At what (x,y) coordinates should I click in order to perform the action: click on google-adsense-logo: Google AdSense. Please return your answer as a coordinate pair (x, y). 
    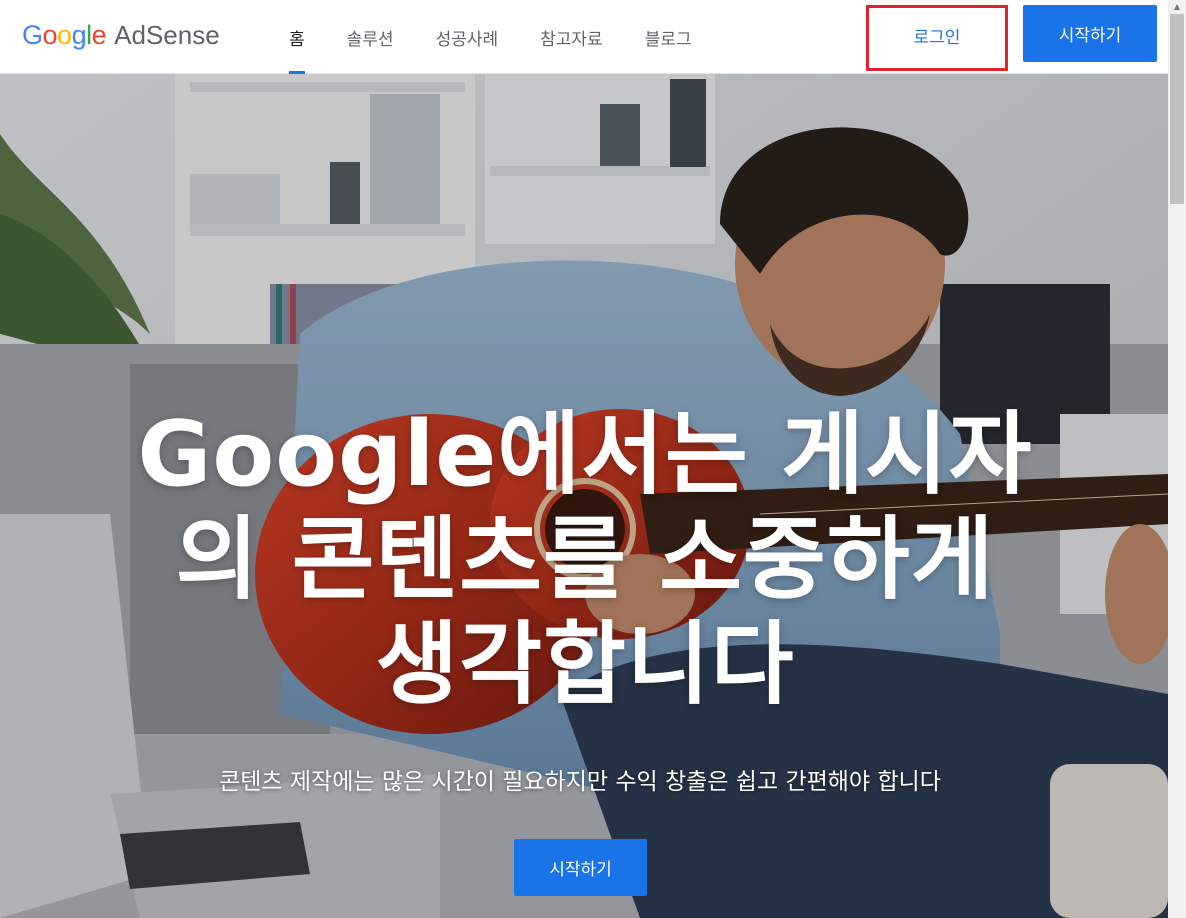
    Looking at the image, I should click on (121, 35).